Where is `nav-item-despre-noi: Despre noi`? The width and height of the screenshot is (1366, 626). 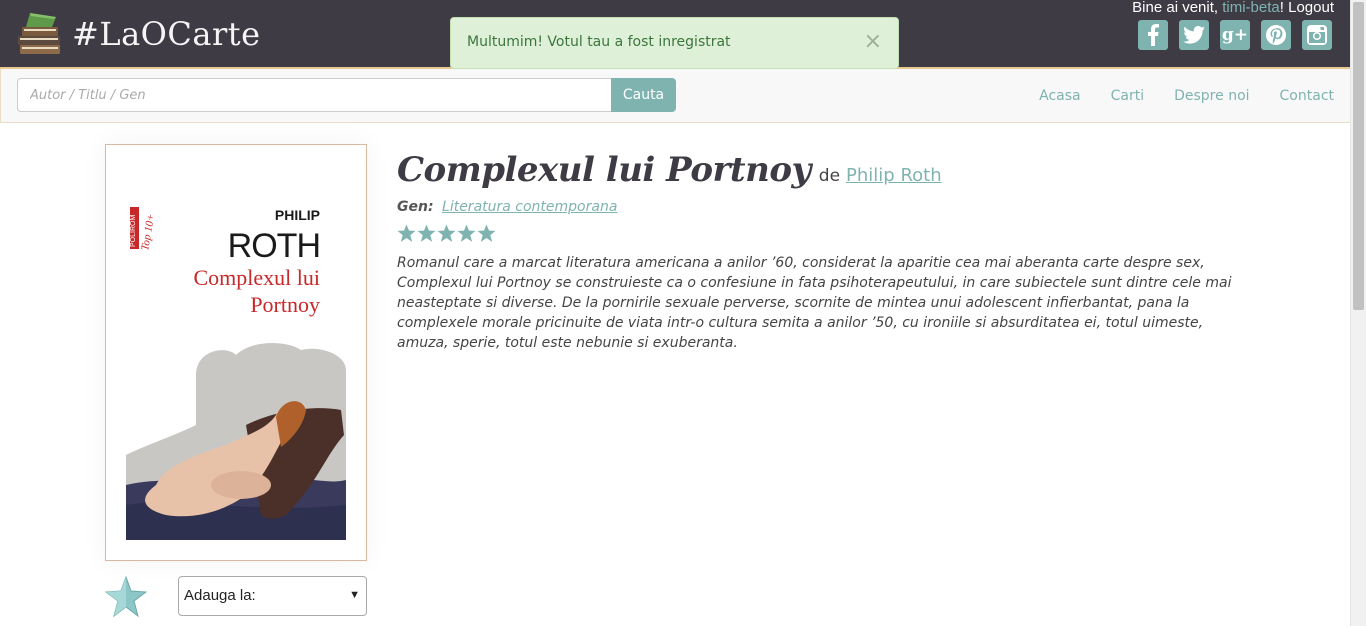
nav-item-despre-noi: Despre noi is located at coordinates (1211, 96).